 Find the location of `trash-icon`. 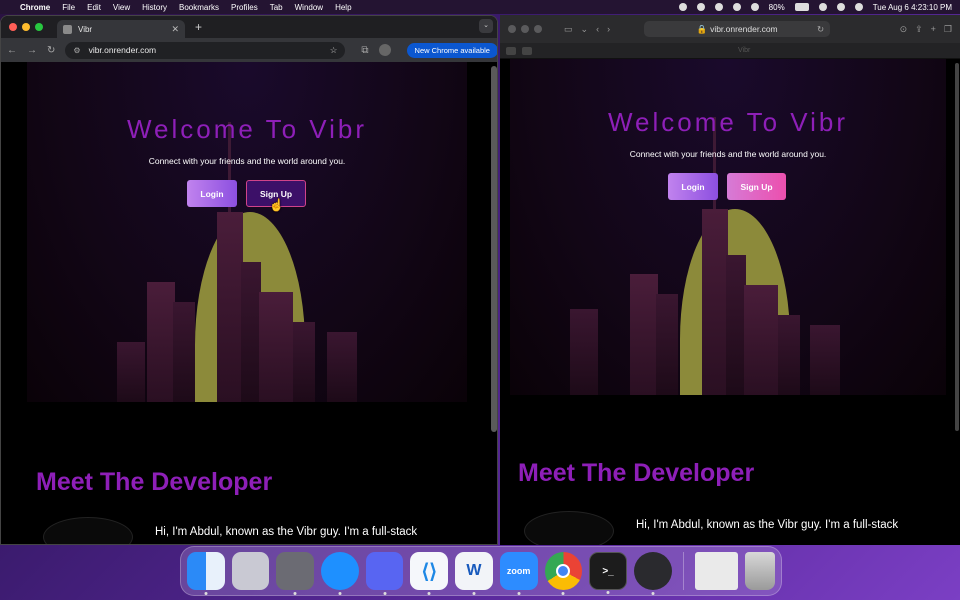

trash-icon is located at coordinates (760, 571).